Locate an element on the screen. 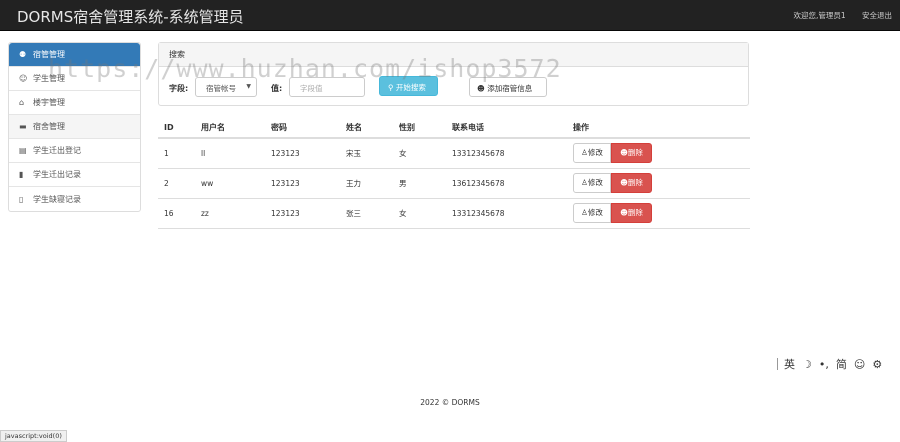  sidebar-item-students: ☺ 学生管理 is located at coordinates (74, 79).